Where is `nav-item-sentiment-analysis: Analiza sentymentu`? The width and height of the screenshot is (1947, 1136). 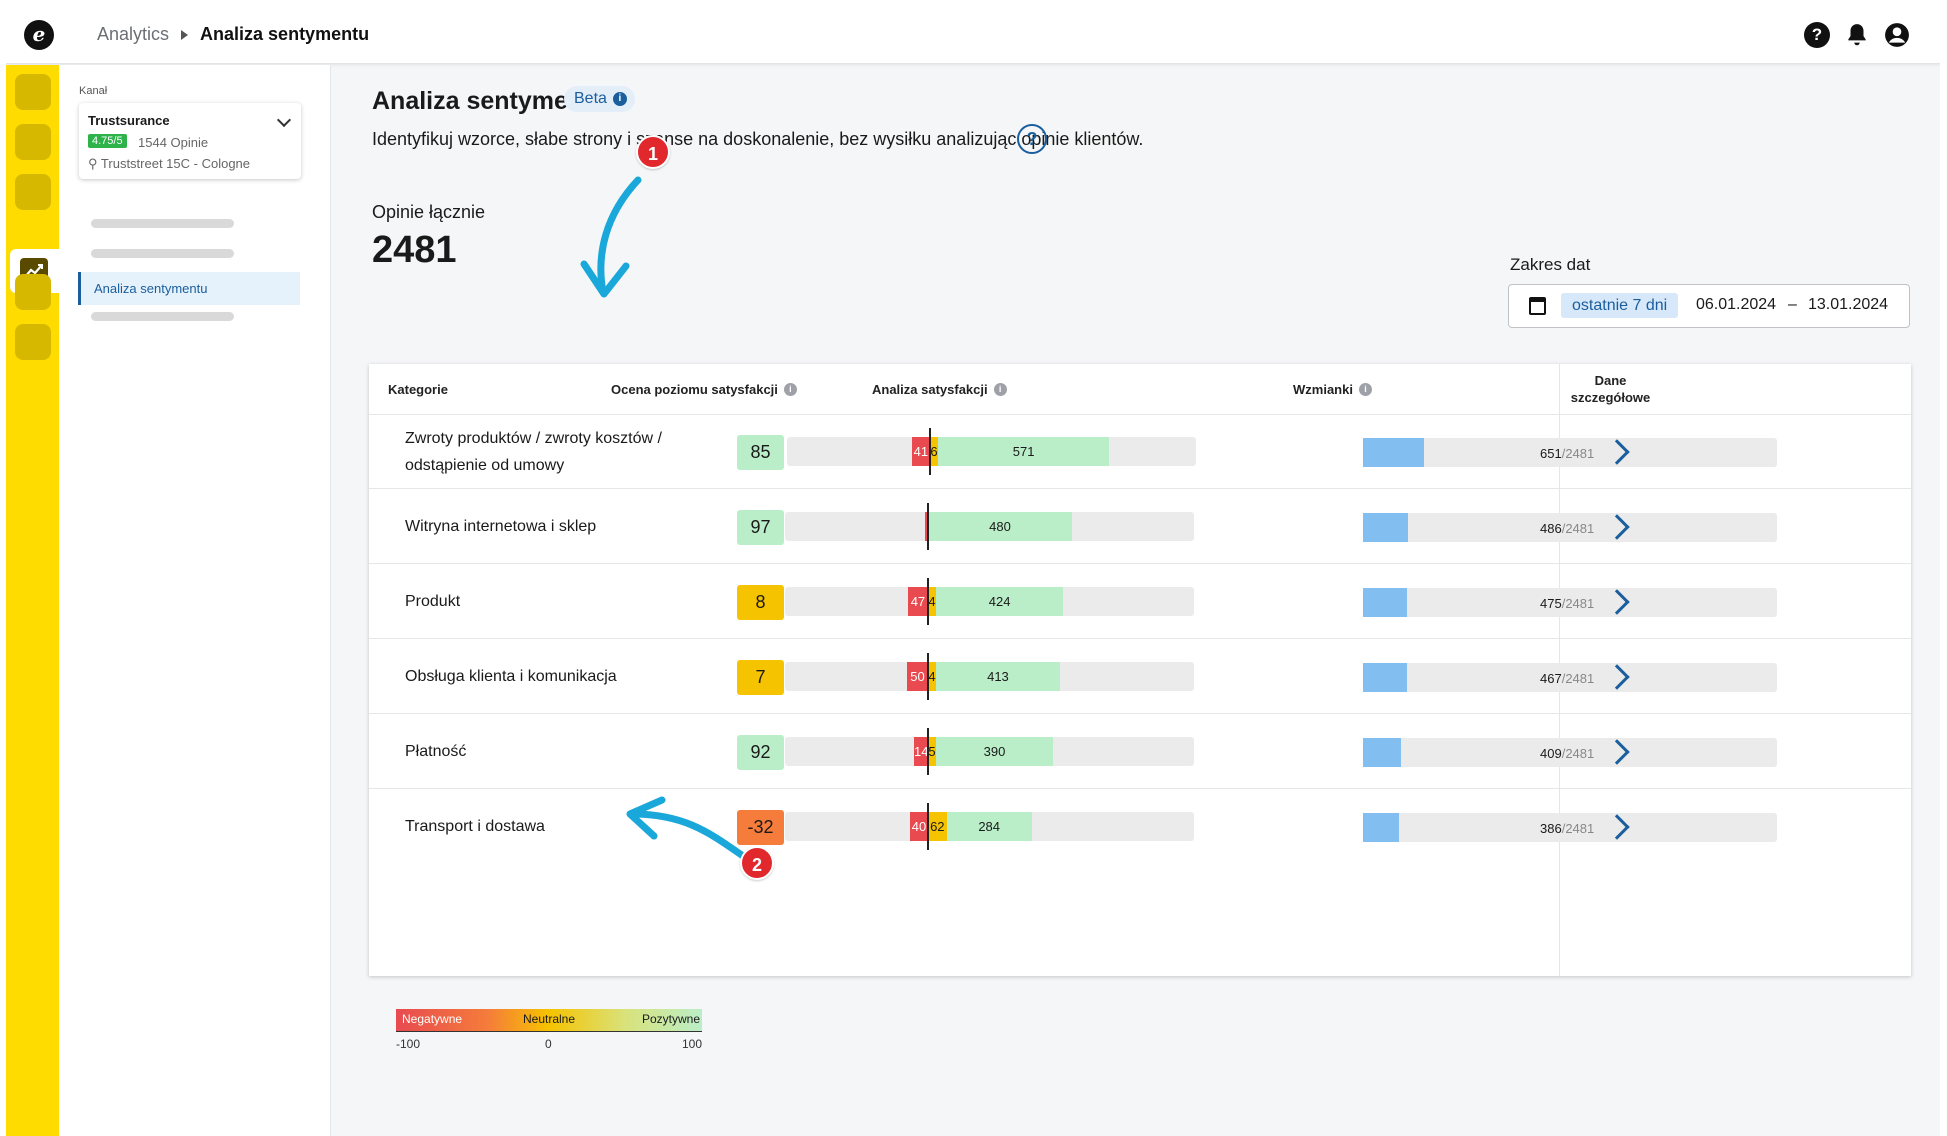 nav-item-sentiment-analysis: Analiza sentymentu is located at coordinates (189, 288).